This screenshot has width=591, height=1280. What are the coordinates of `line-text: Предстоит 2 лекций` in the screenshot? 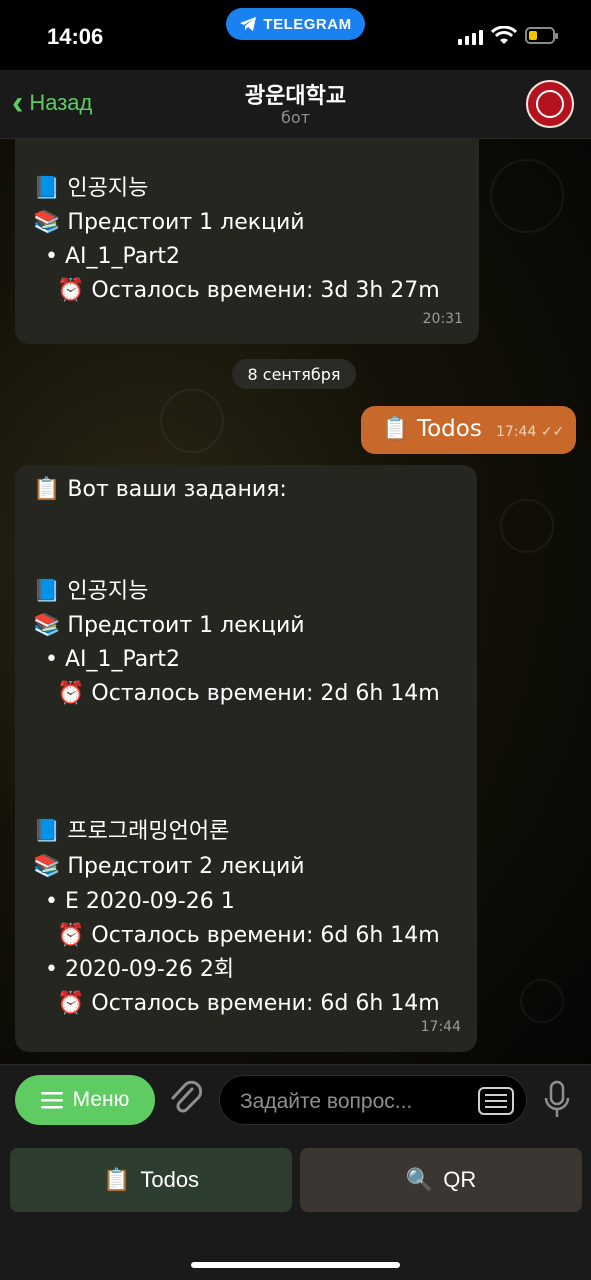 It's located at (186, 866).